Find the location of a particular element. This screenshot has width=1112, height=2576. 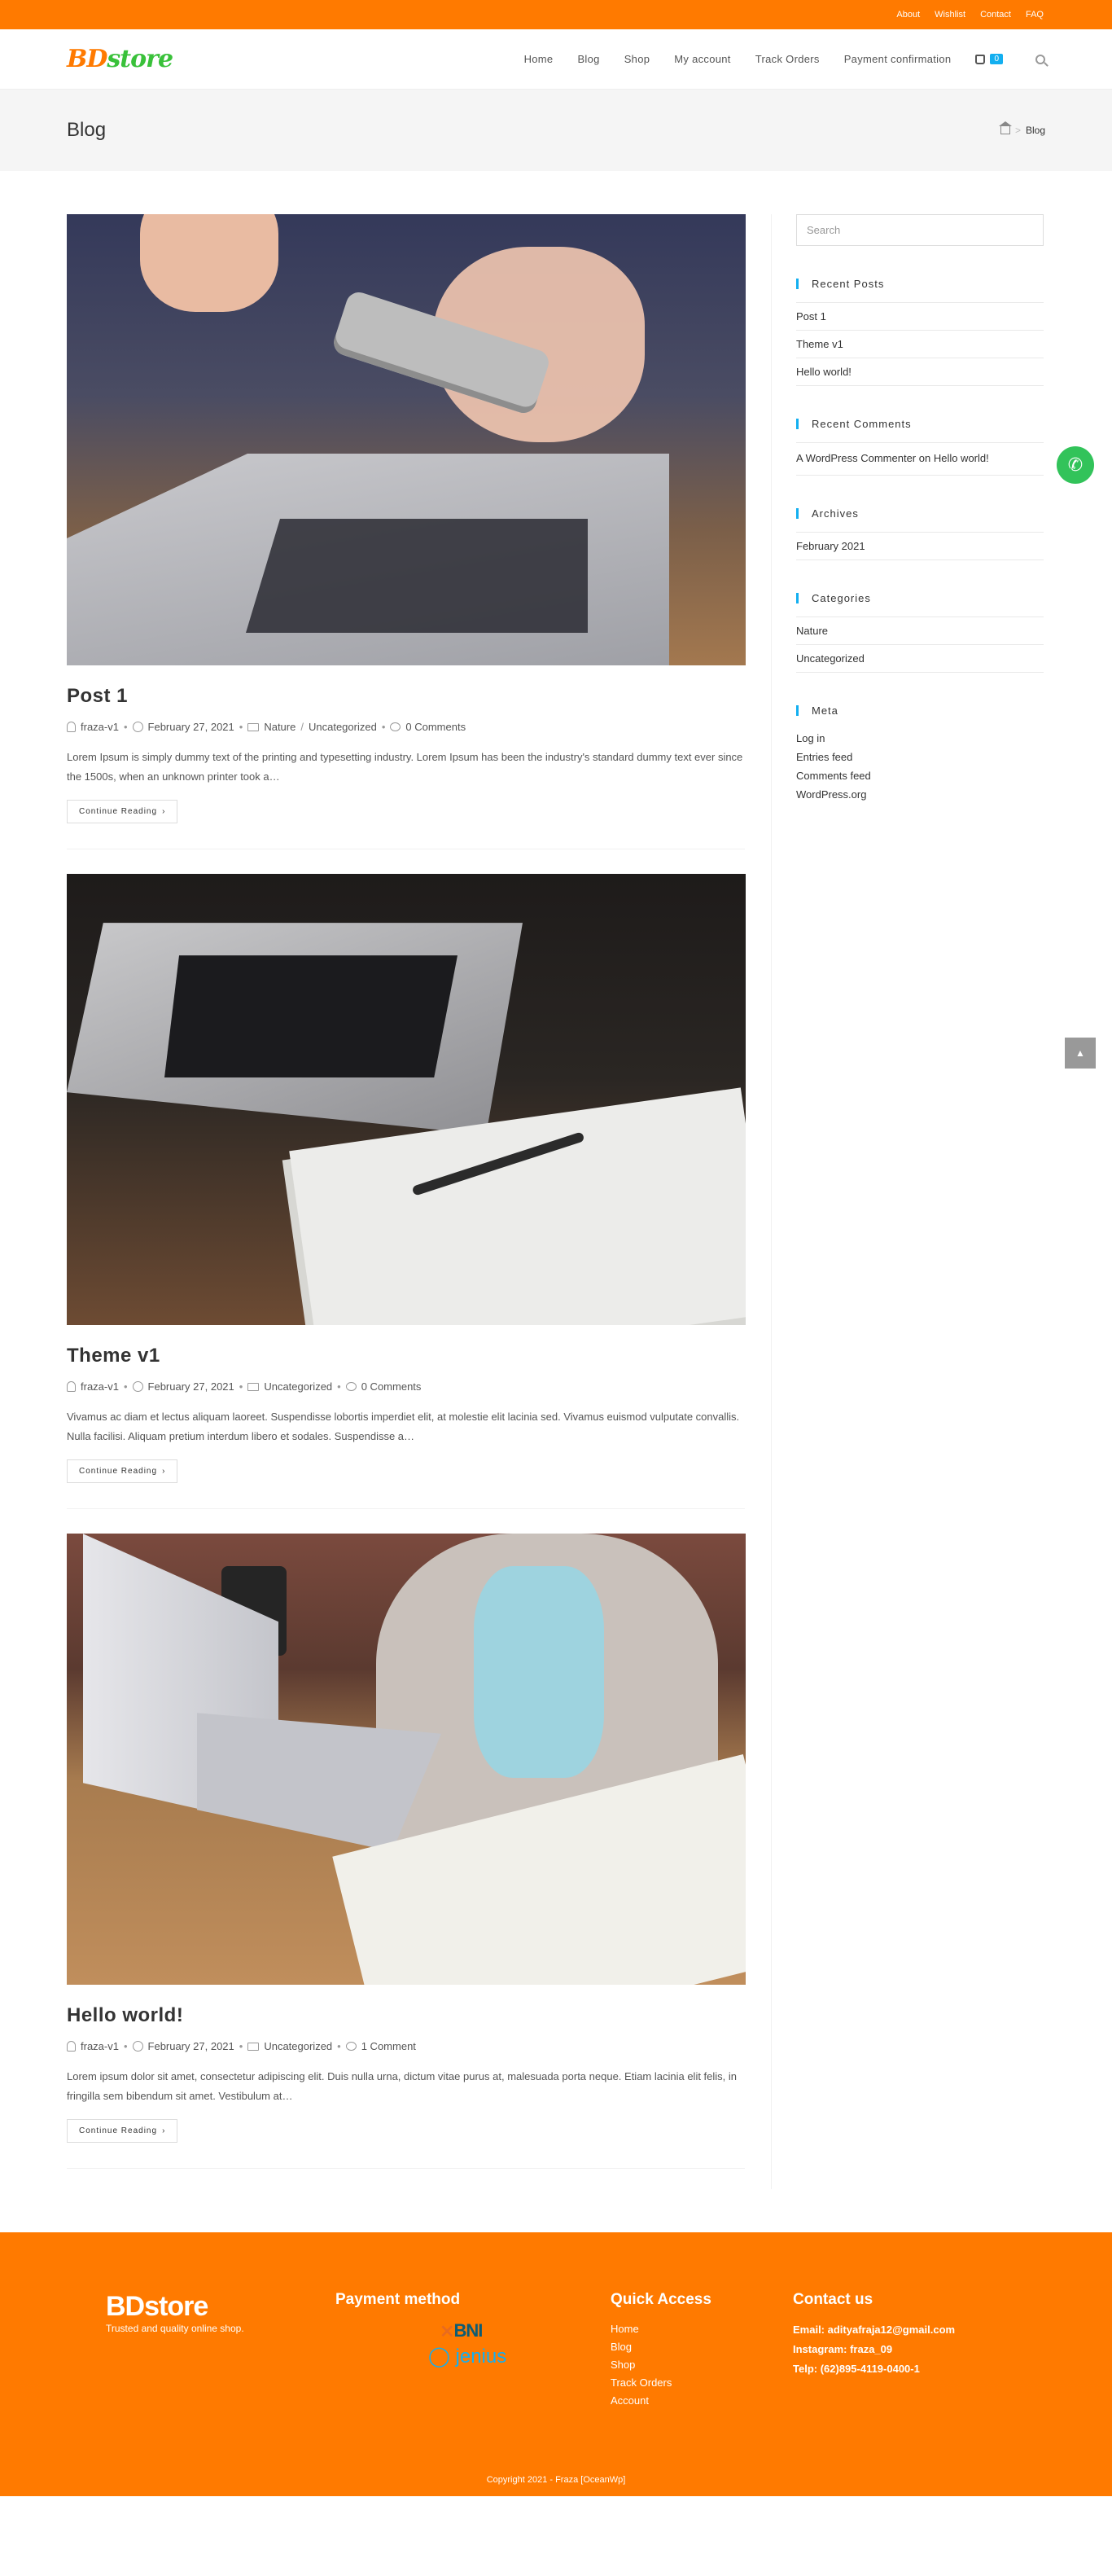

top-link-about: About is located at coordinates (908, 15).